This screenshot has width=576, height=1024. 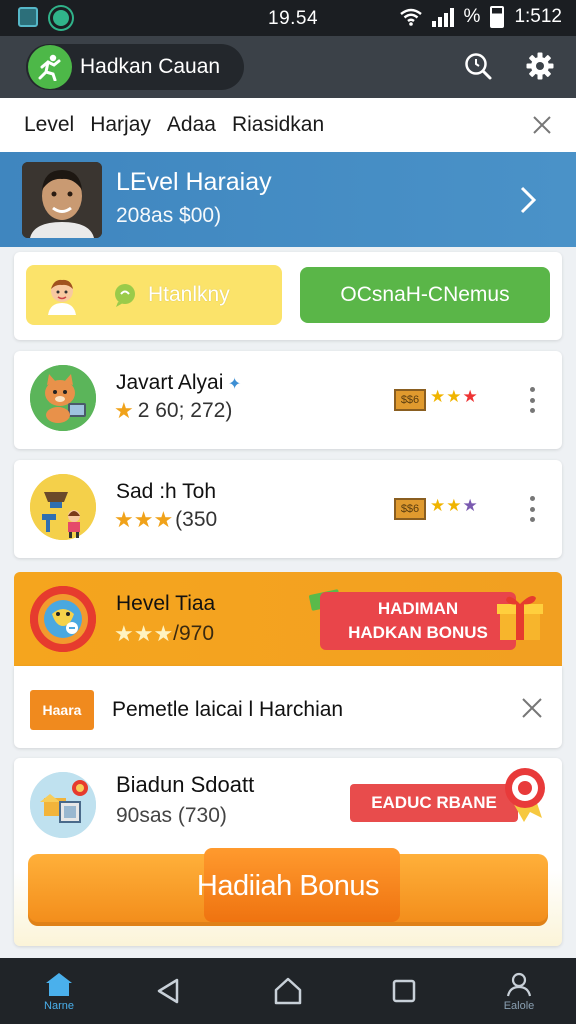 What do you see at coordinates (525, 795) in the screenshot?
I see `rosette-badge-icon` at bounding box center [525, 795].